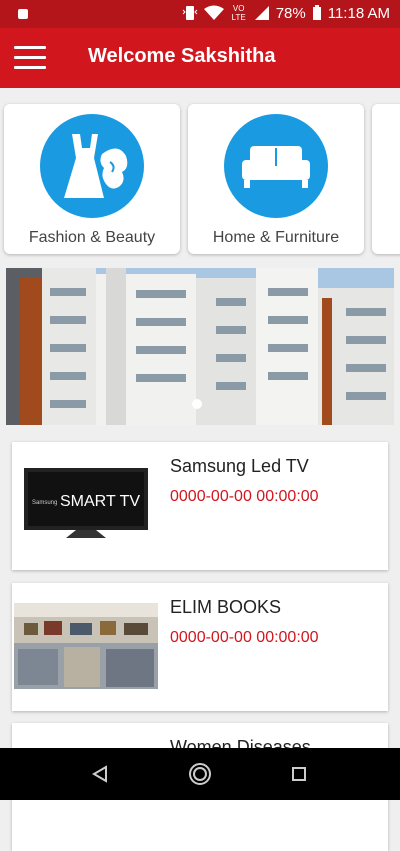 The height and width of the screenshot is (851, 400). Describe the element at coordinates (299, 774) in the screenshot. I see `recent-apps-icon` at that location.